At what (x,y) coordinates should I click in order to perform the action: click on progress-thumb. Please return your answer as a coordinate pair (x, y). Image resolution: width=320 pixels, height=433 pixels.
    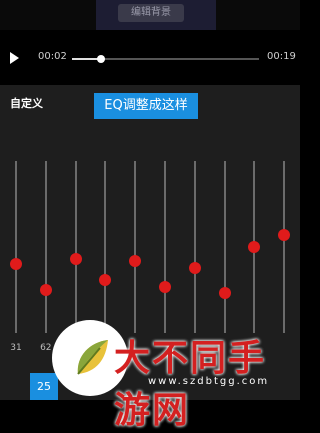
    Looking at the image, I should click on (100, 59).